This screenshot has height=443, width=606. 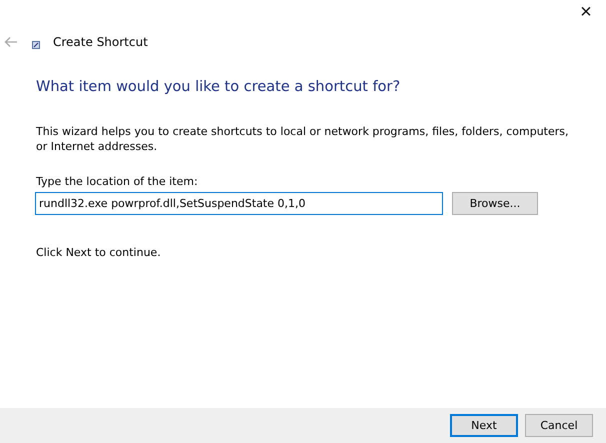 I want to click on cancel-button: Cancel, so click(x=559, y=425).